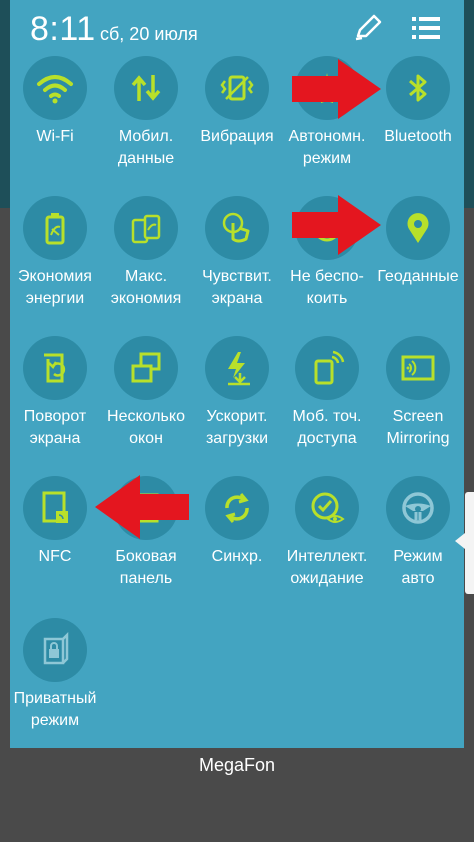 Image resolution: width=474 pixels, height=842 pixels. I want to click on sync-icon, so click(237, 508).